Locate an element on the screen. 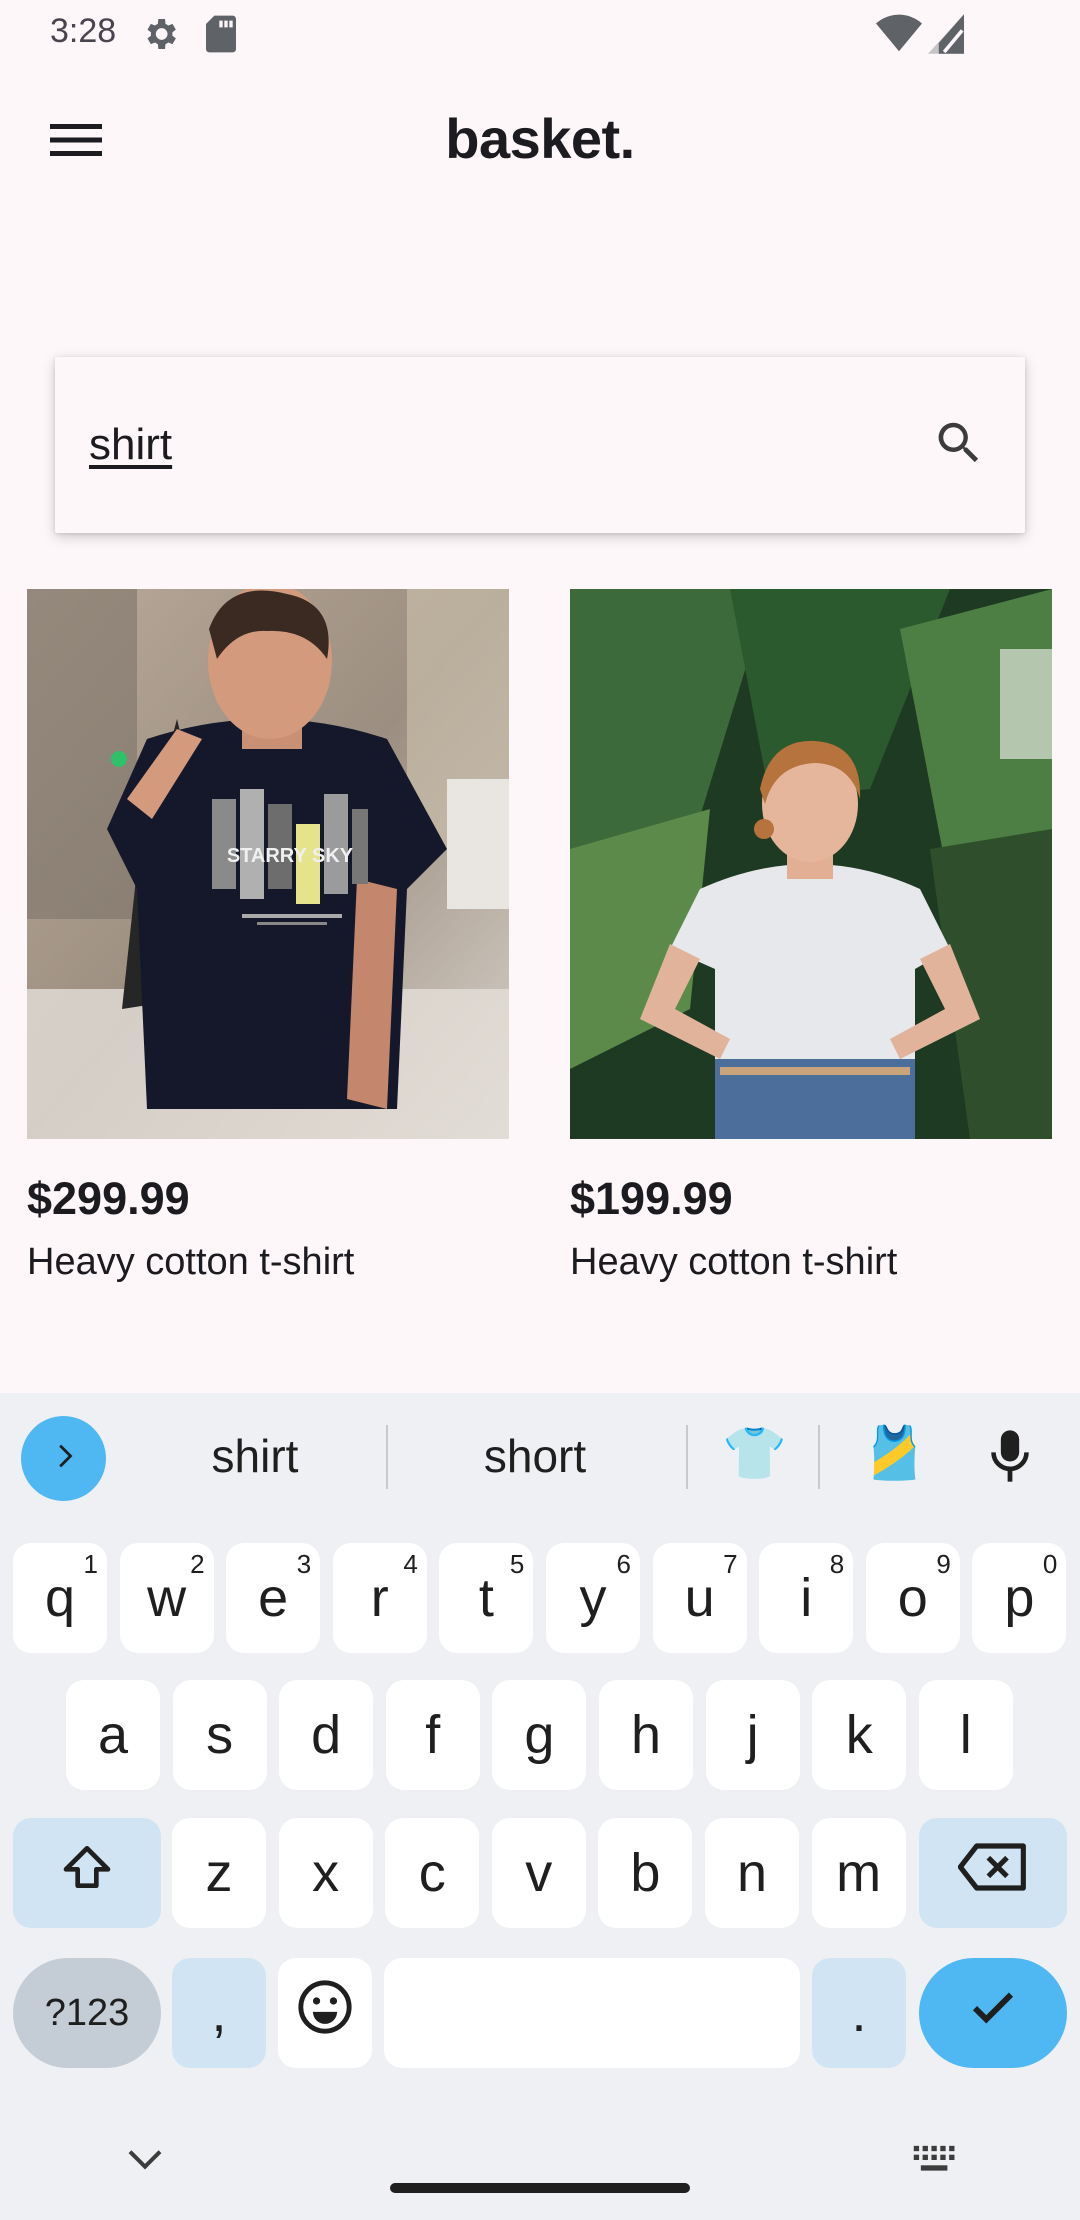 This screenshot has width=1080, height=2220. key-j: j is located at coordinates (752, 1735).